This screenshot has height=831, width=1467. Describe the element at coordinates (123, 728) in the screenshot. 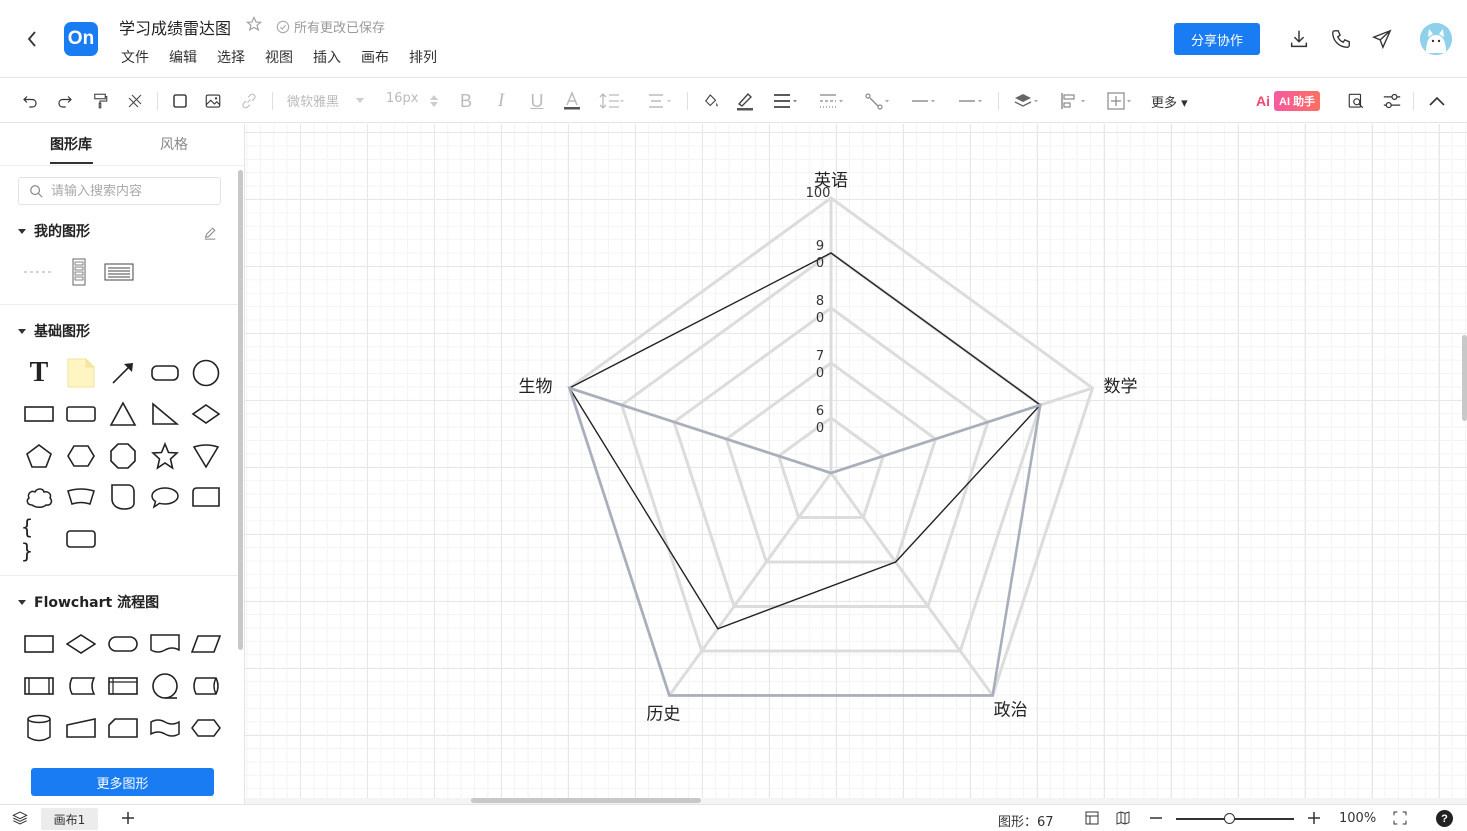

I see `flow-card-shape` at that location.